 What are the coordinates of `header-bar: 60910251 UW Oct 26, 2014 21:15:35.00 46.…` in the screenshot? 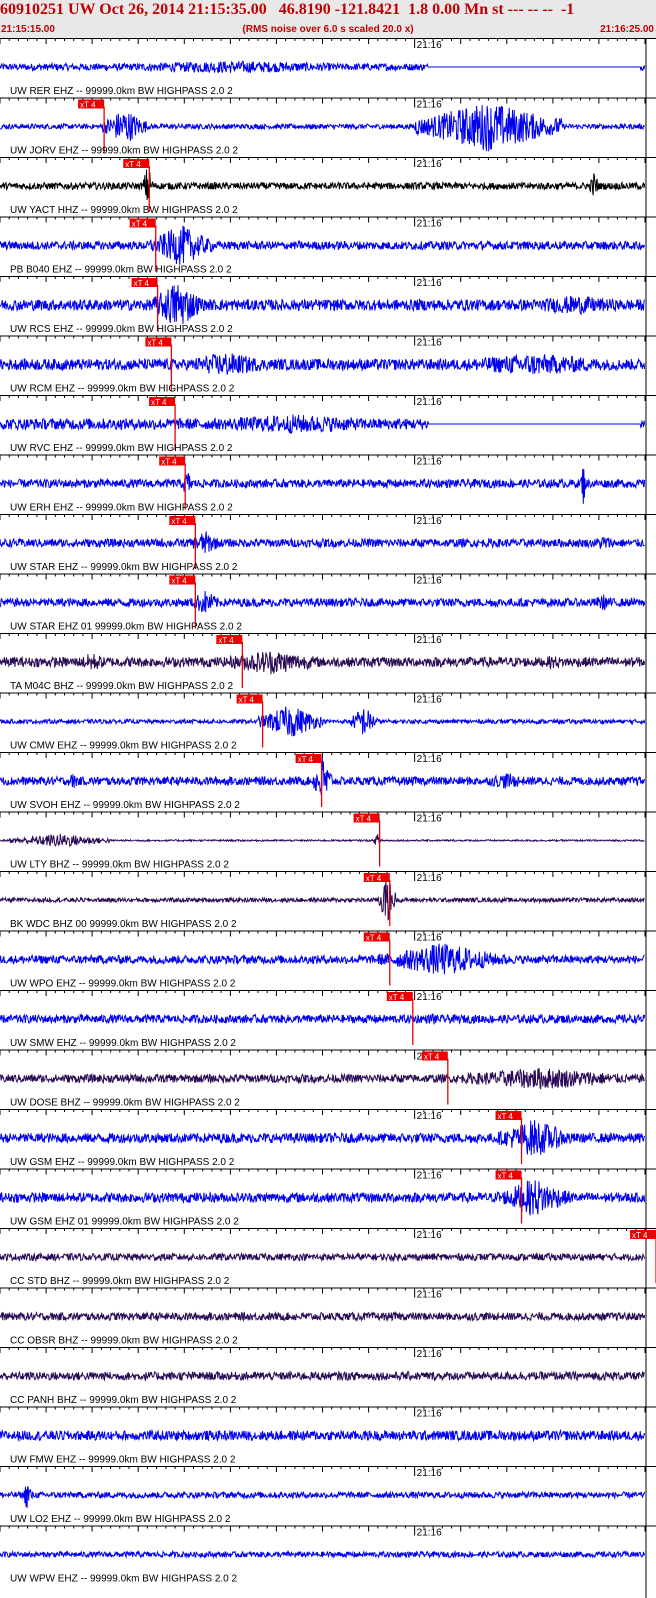 It's located at (328, 19).